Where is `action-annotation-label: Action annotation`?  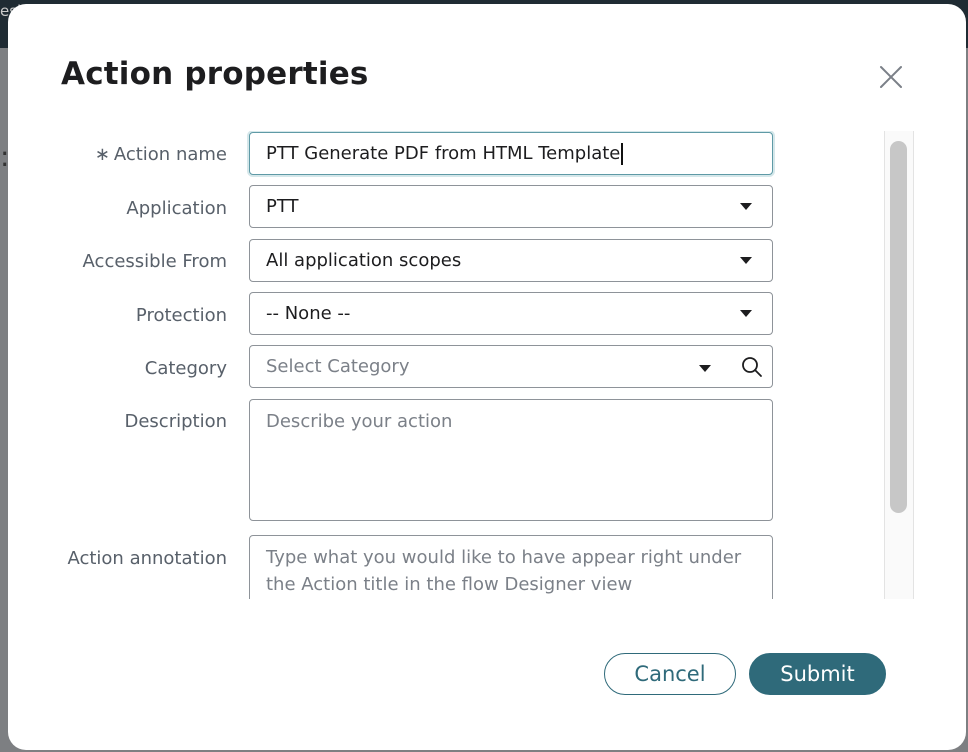
action-annotation-label: Action annotation is located at coordinates (147, 558).